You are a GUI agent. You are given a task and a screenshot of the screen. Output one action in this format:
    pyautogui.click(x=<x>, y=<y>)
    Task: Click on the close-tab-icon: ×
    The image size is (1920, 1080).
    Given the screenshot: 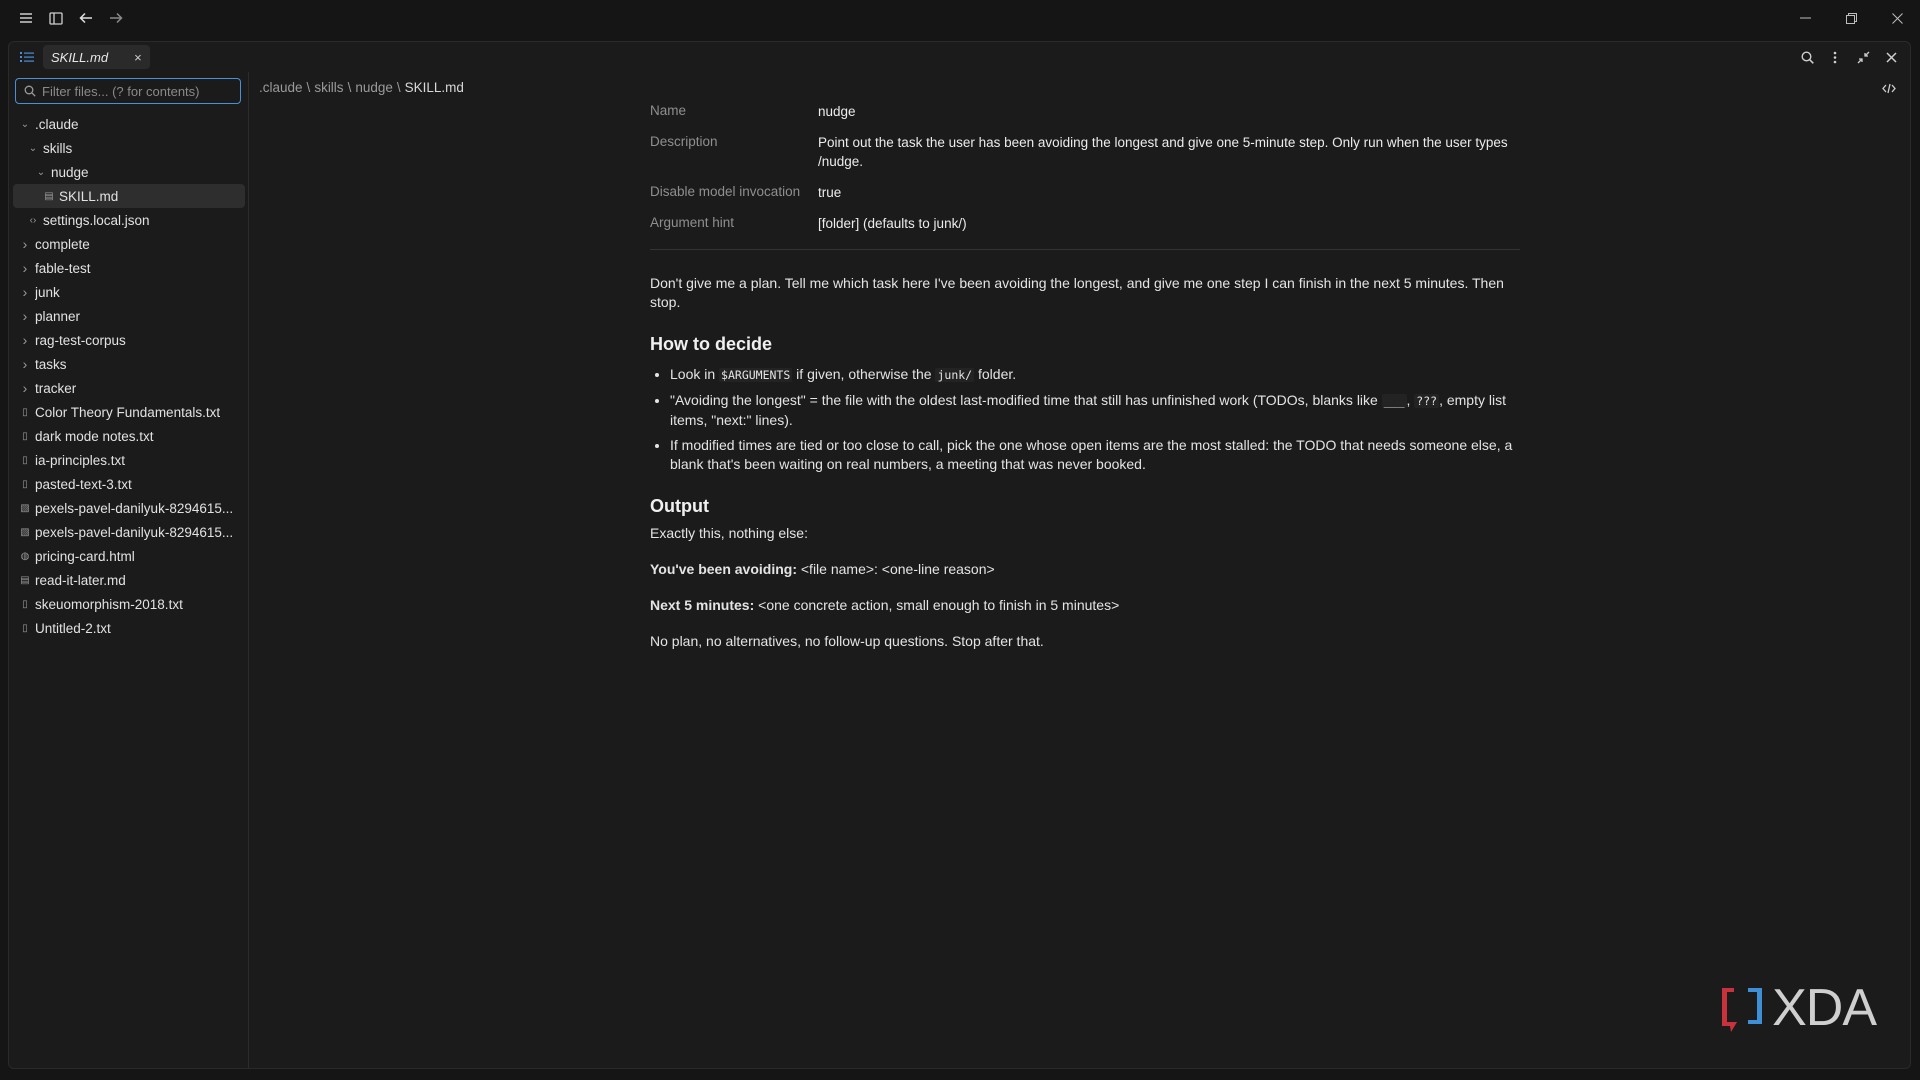 What is the action you would take?
    pyautogui.click(x=138, y=57)
    